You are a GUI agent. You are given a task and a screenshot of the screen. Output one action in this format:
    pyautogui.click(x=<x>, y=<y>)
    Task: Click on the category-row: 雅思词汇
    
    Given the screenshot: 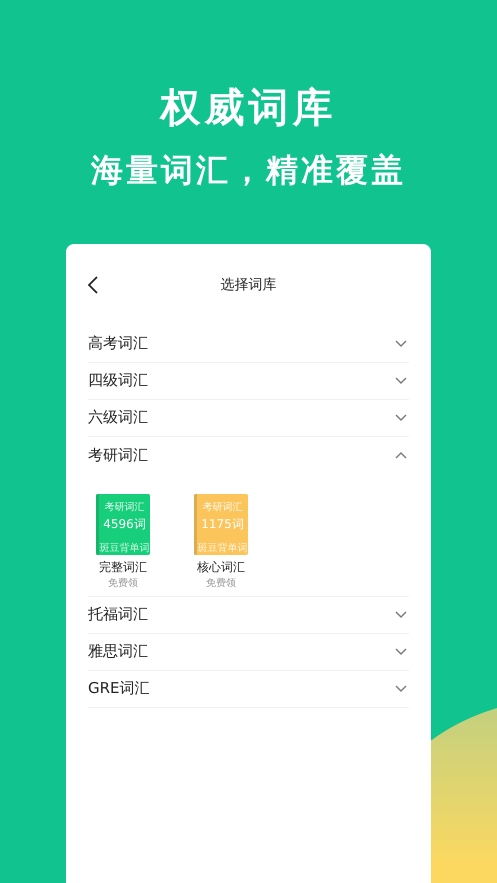 What is the action you would take?
    pyautogui.click(x=248, y=652)
    